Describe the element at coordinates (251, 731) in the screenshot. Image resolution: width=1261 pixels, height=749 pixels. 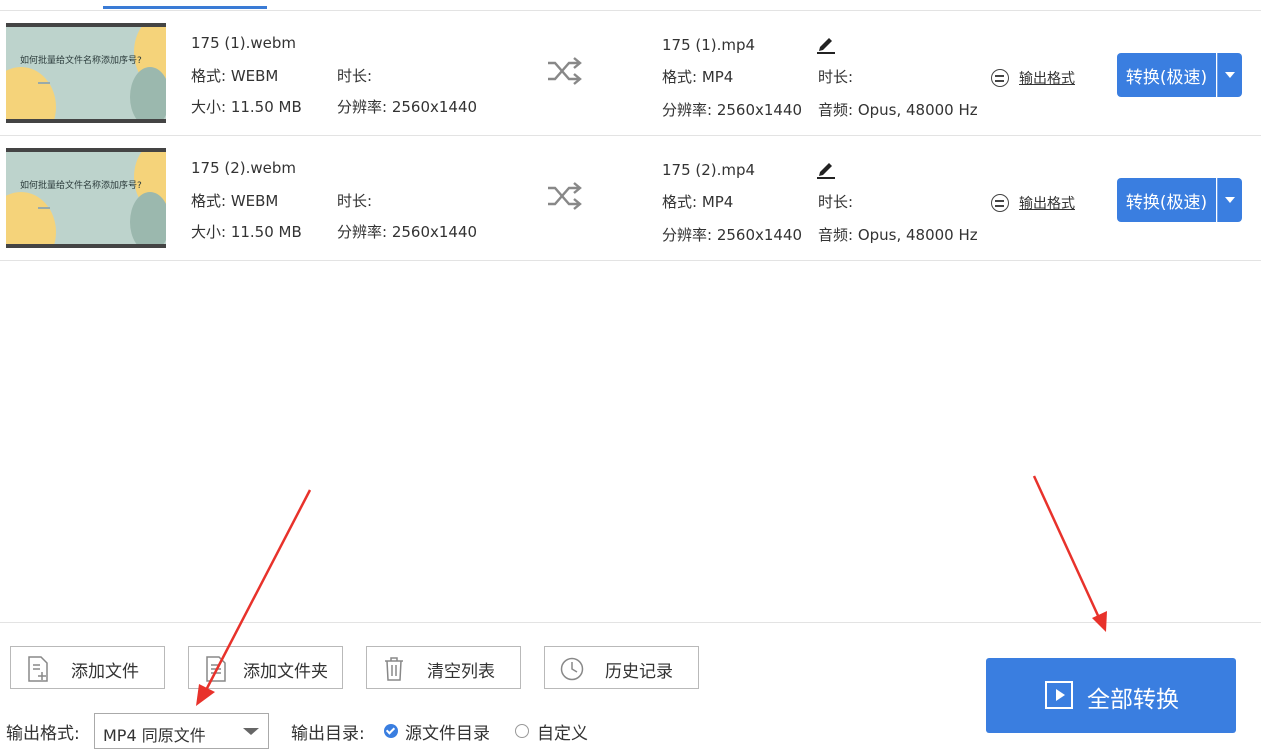
I see `chevron-down-icon` at that location.